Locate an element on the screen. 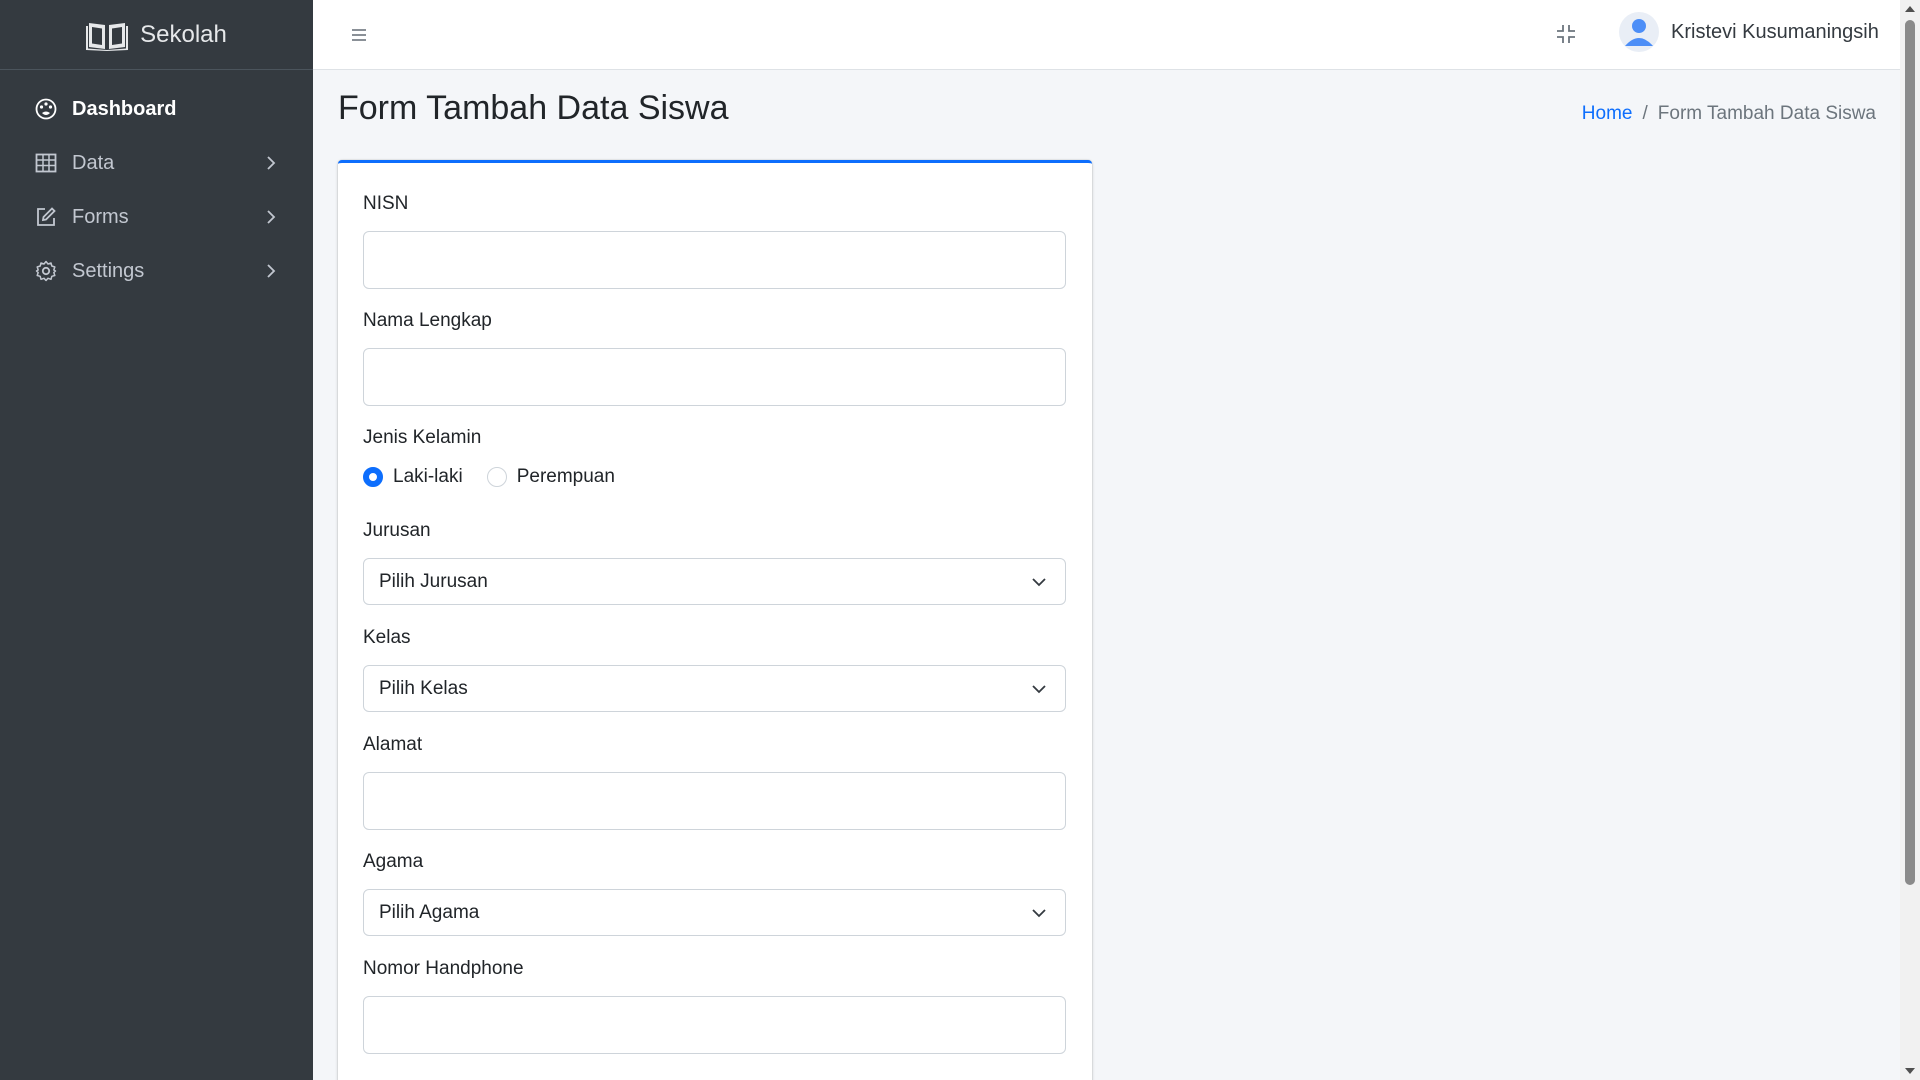 Image resolution: width=1920 pixels, height=1080 pixels. kelas-label: Kelas is located at coordinates (387, 637).